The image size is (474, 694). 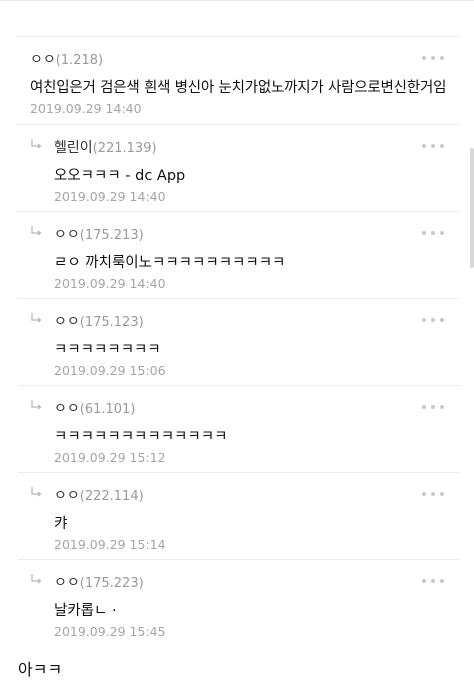 I want to click on author-ip: (221.139), so click(x=124, y=148).